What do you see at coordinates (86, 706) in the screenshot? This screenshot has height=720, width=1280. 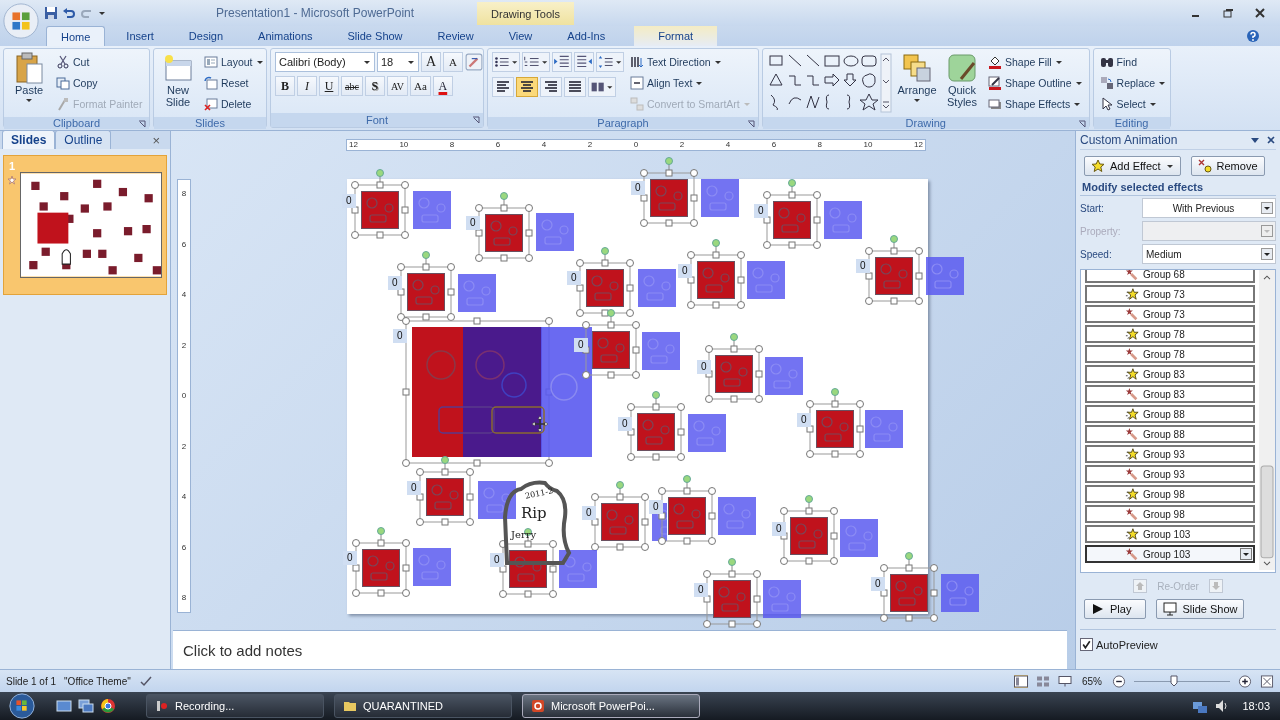 I see `window-switch-icon` at bounding box center [86, 706].